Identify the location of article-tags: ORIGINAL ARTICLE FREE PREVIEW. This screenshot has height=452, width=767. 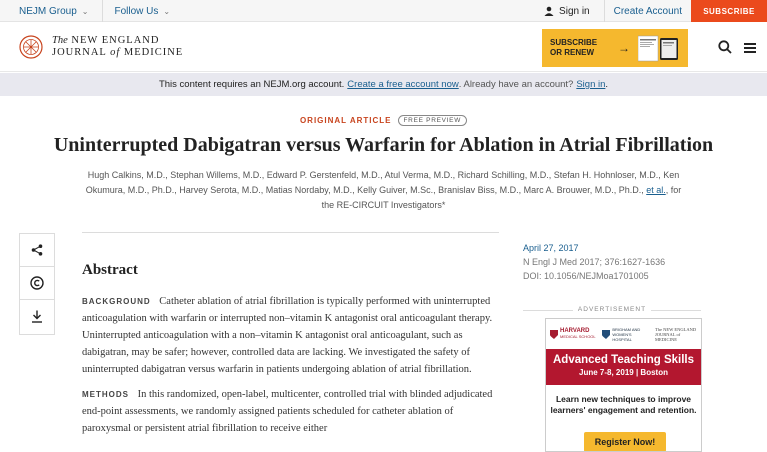
(383, 120).